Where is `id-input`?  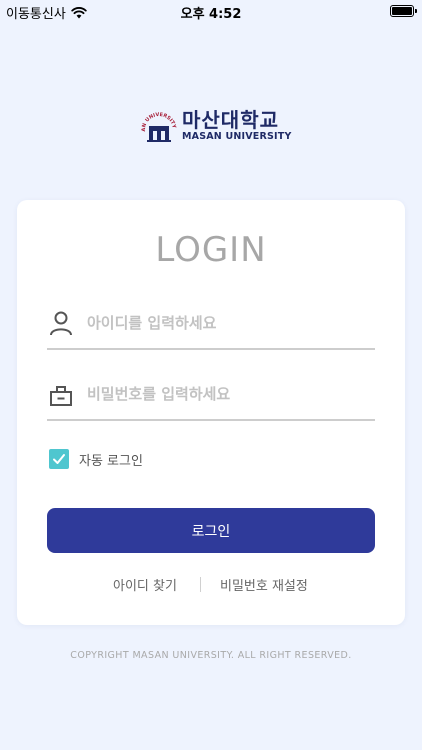
id-input is located at coordinates (227, 323).